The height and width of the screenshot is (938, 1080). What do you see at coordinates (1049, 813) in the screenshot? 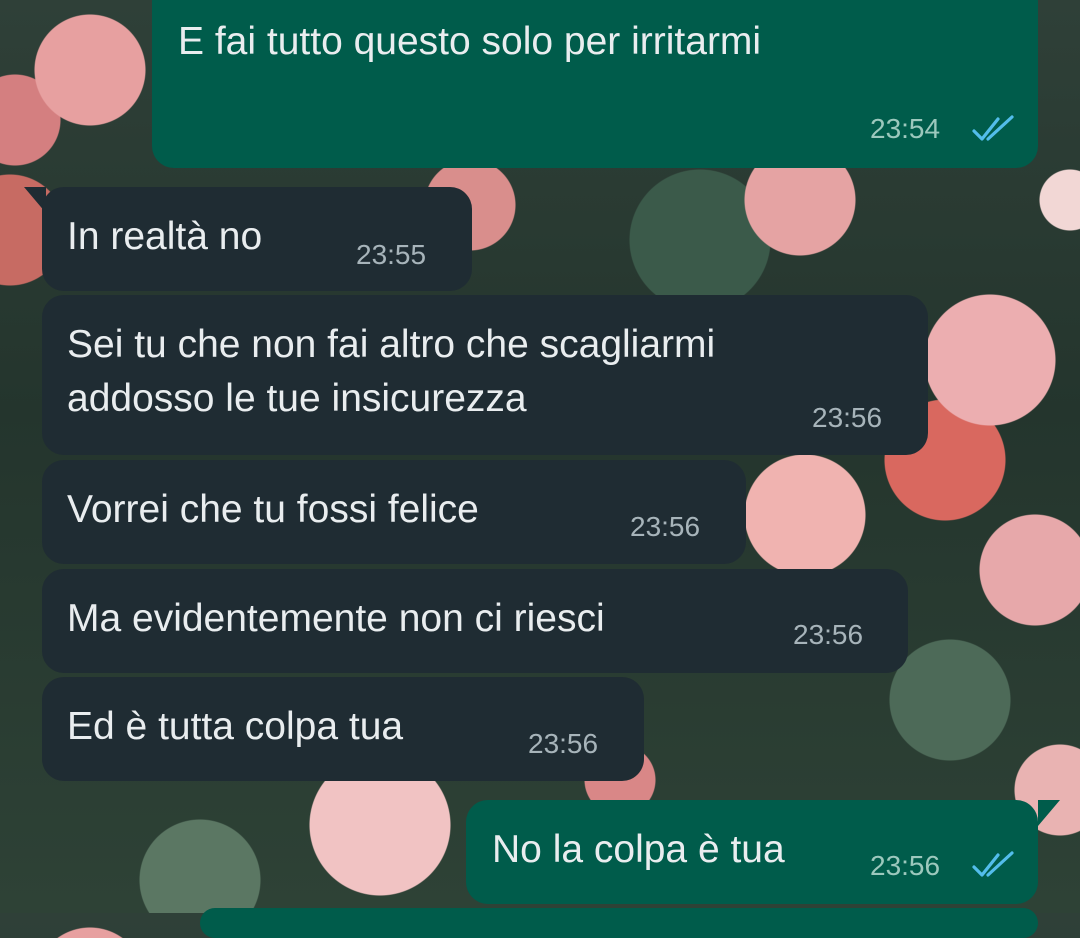
I see `bubble-tail` at bounding box center [1049, 813].